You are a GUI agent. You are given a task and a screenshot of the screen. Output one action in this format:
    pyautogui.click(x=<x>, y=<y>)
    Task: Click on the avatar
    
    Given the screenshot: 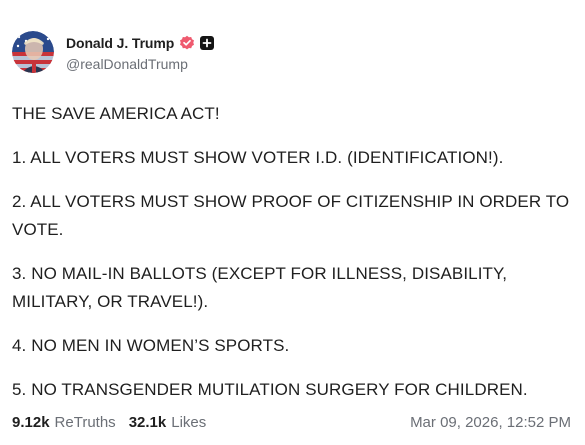 What is the action you would take?
    pyautogui.click(x=33, y=52)
    